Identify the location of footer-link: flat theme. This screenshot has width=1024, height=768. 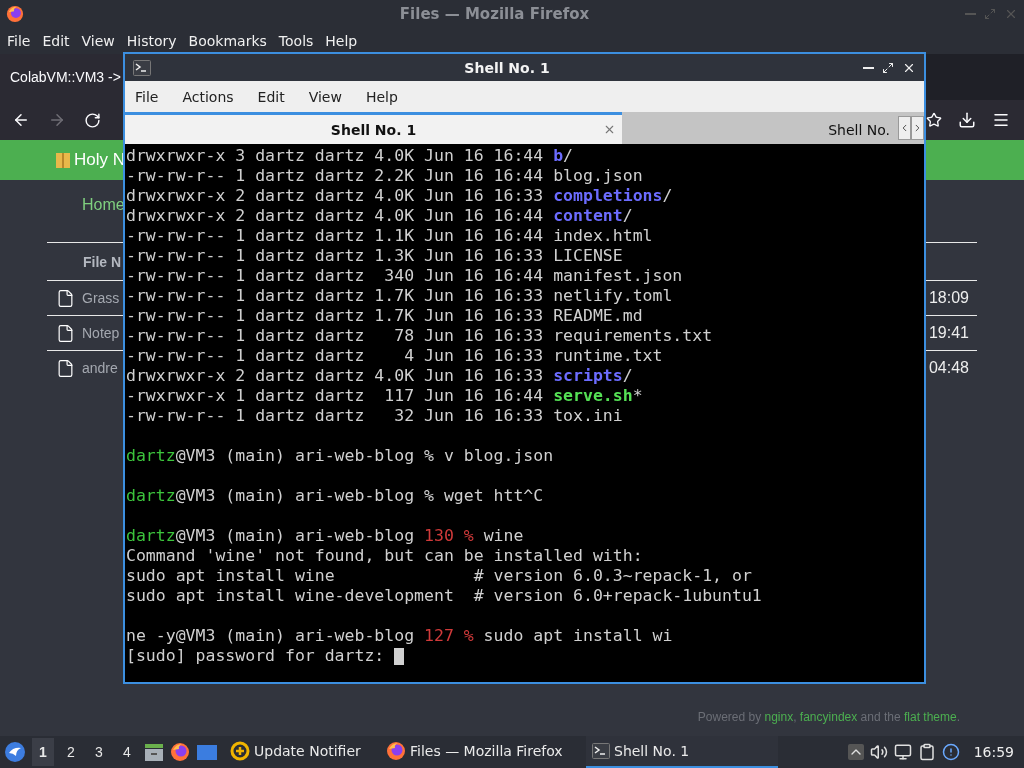
(930, 717).